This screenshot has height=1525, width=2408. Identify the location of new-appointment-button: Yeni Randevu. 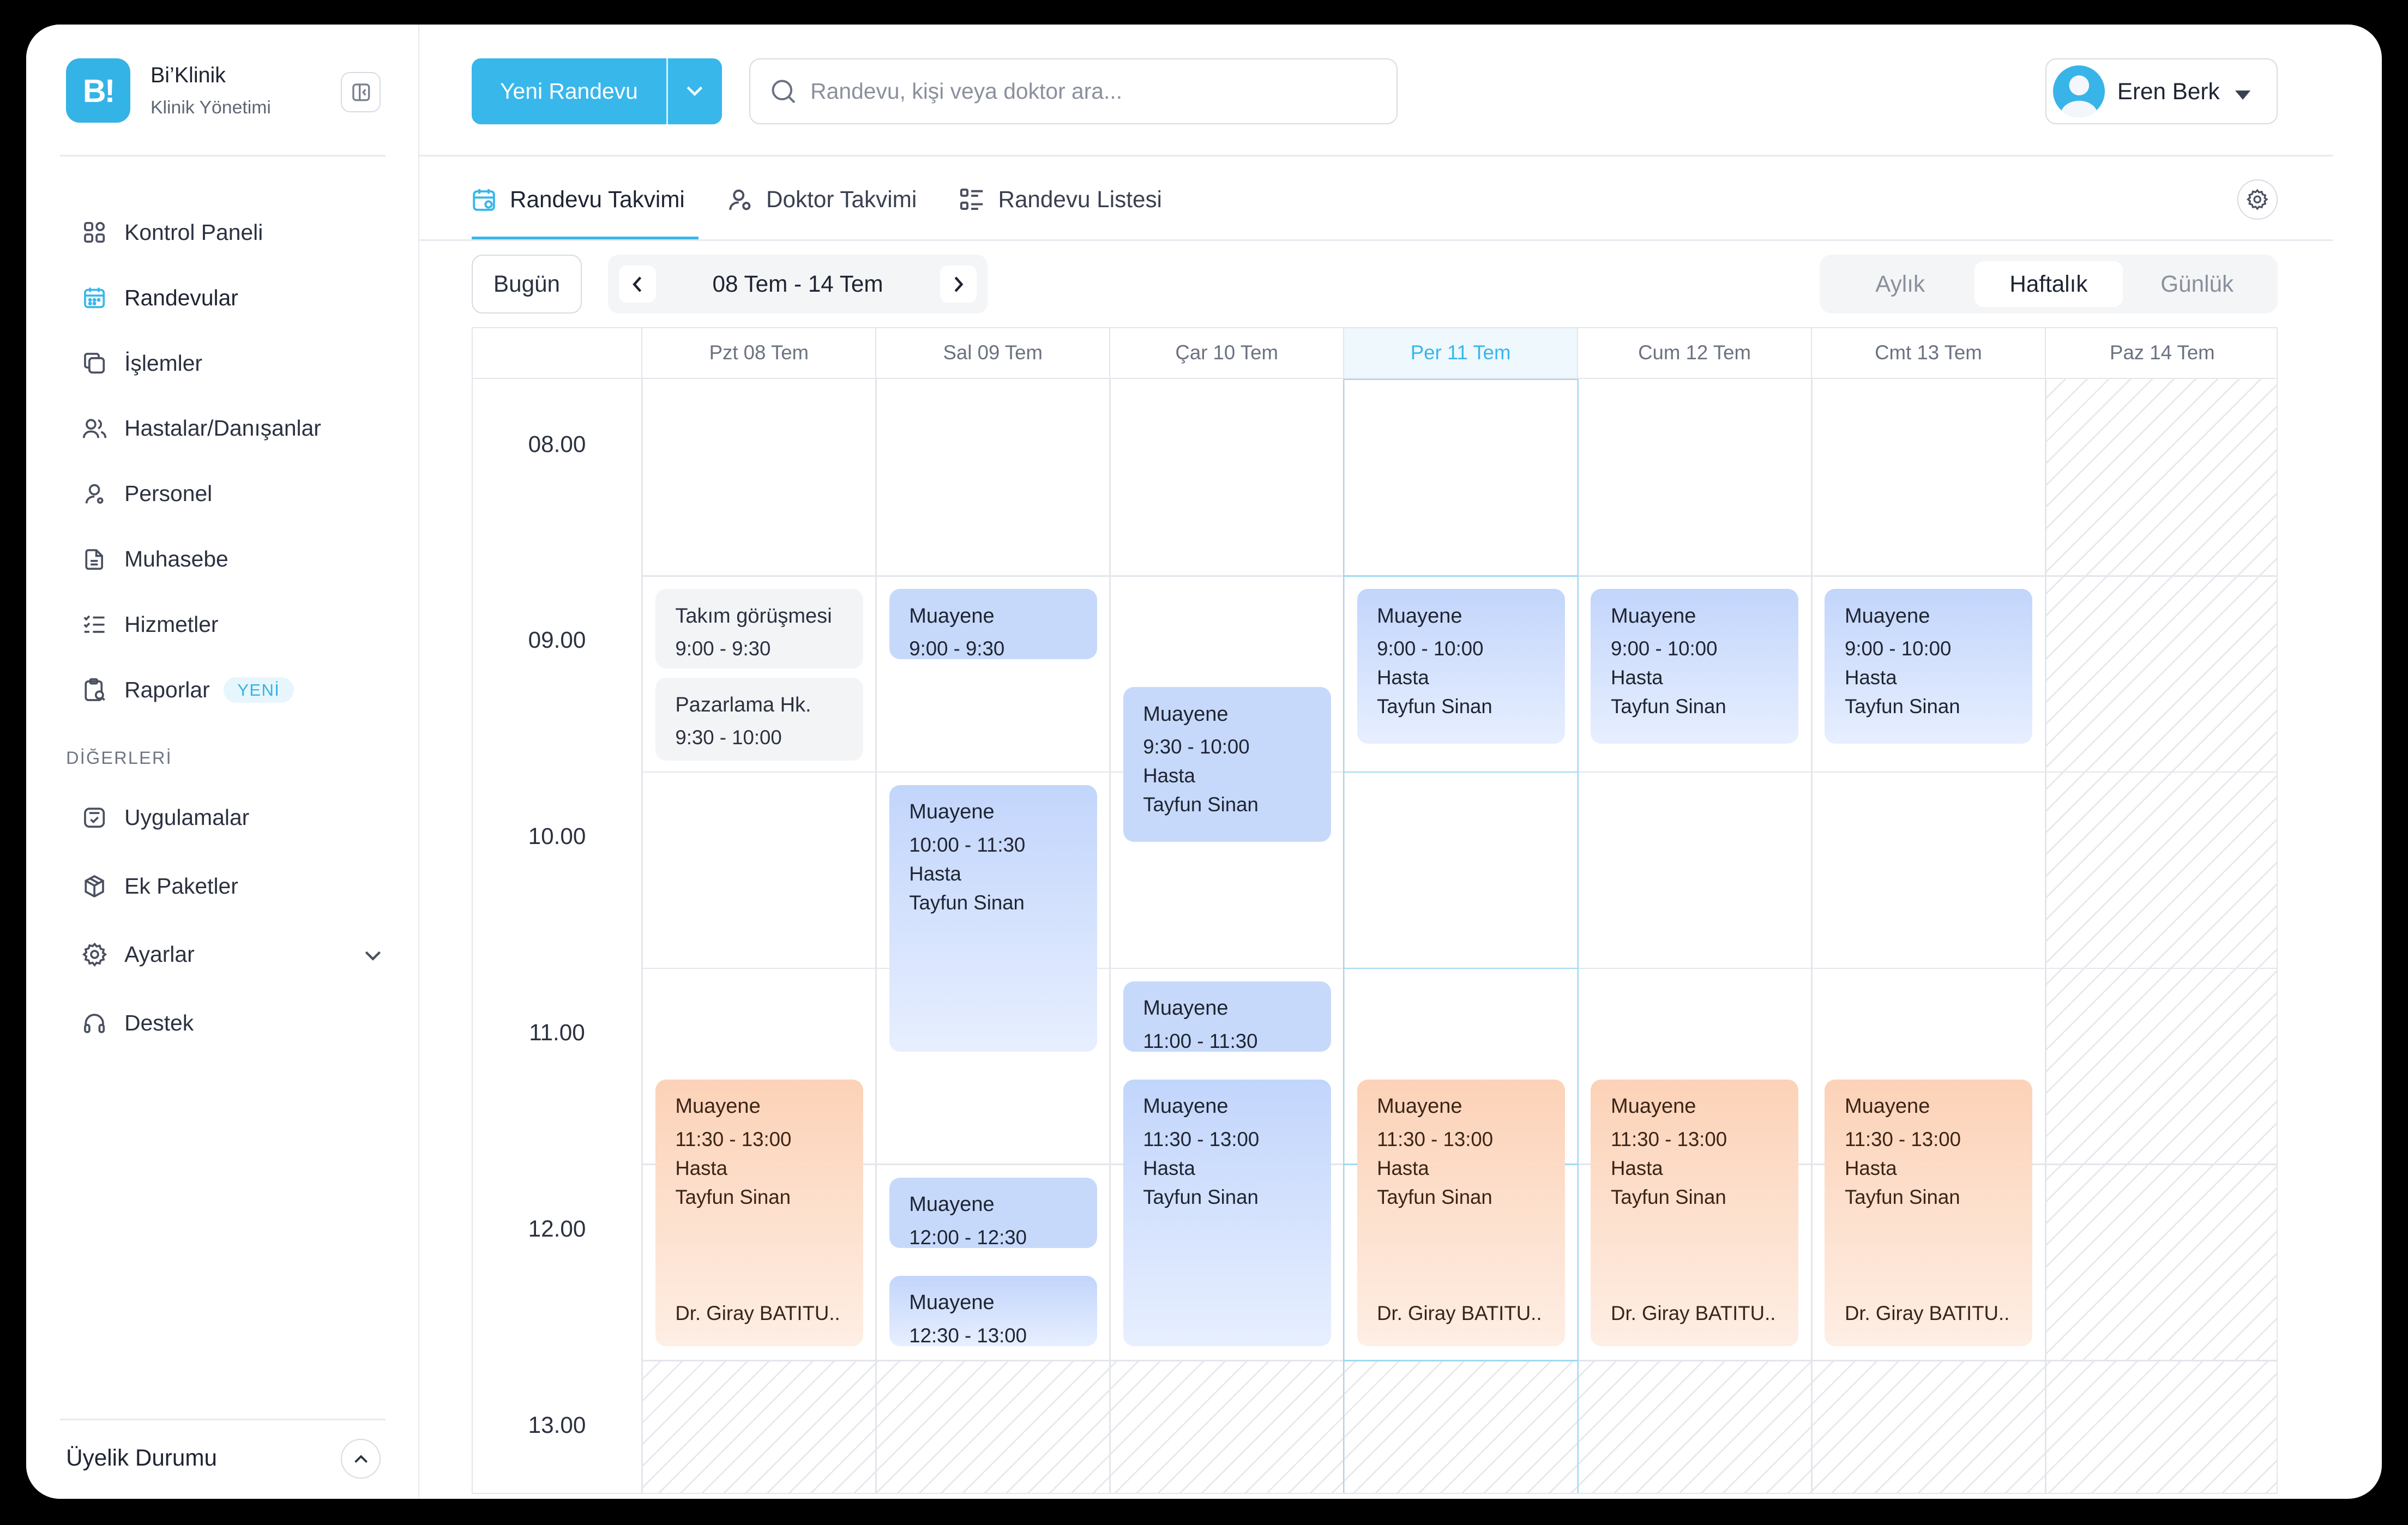
(596, 91).